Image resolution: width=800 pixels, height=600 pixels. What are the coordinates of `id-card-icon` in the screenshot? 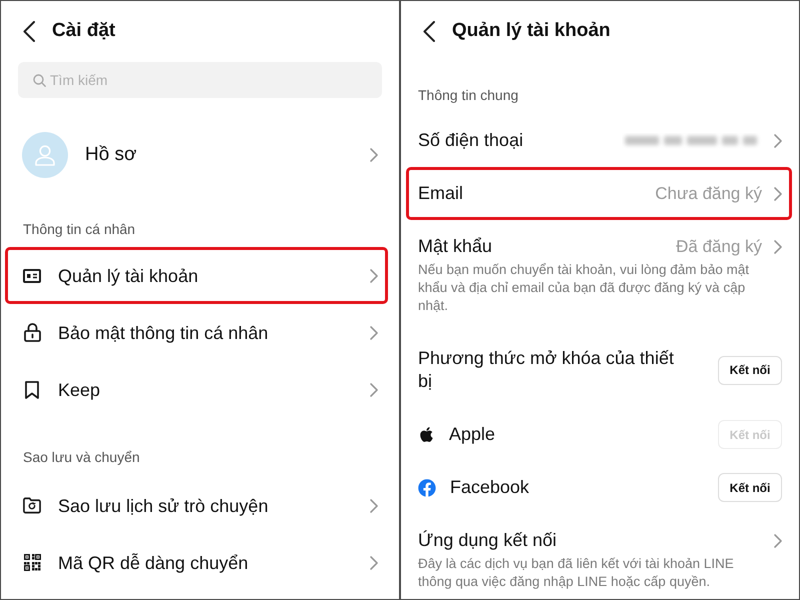 It's located at (32, 275).